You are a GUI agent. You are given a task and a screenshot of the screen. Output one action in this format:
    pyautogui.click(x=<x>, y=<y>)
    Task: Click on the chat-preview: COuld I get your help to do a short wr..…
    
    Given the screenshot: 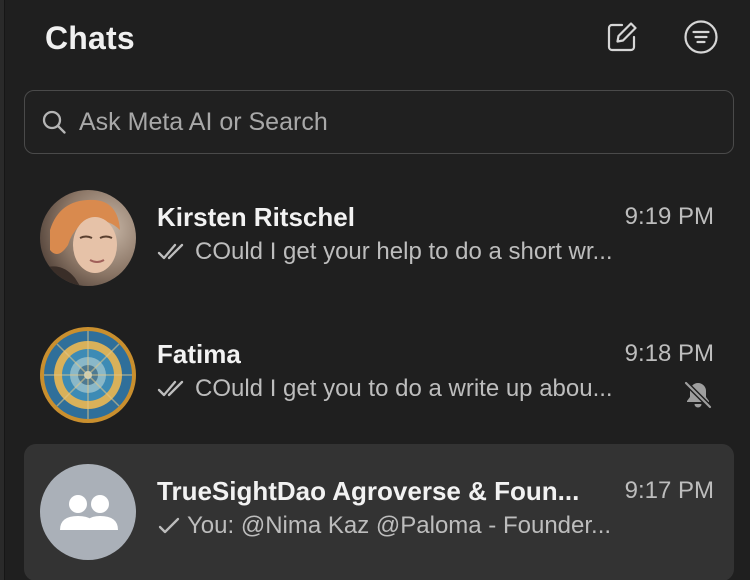 What is the action you would take?
    pyautogui.click(x=407, y=252)
    